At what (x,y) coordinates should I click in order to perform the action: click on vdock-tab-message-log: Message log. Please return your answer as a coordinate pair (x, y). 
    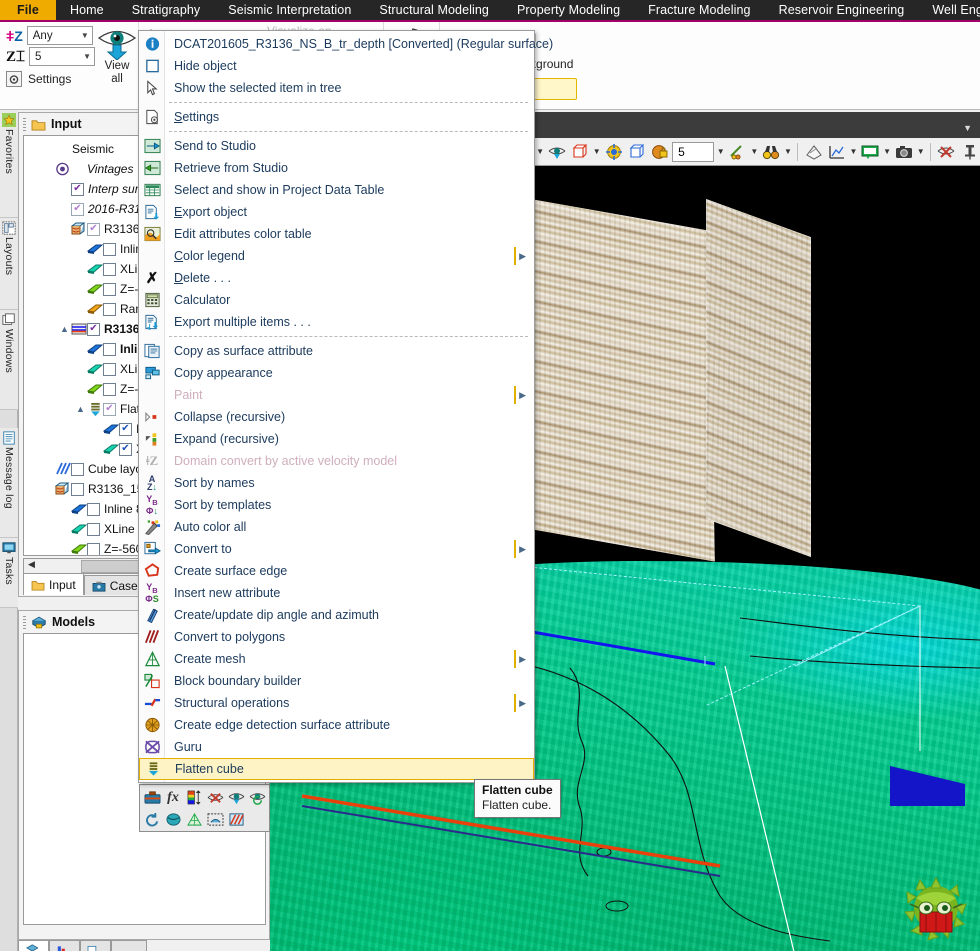
    Looking at the image, I should click on (9, 483).